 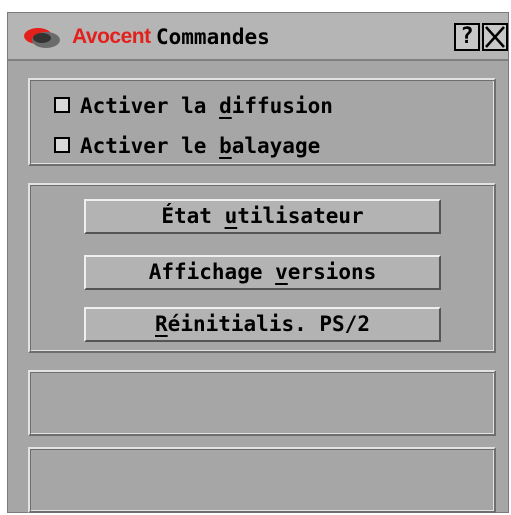 I want to click on empty-panel-top, so click(x=262, y=403).